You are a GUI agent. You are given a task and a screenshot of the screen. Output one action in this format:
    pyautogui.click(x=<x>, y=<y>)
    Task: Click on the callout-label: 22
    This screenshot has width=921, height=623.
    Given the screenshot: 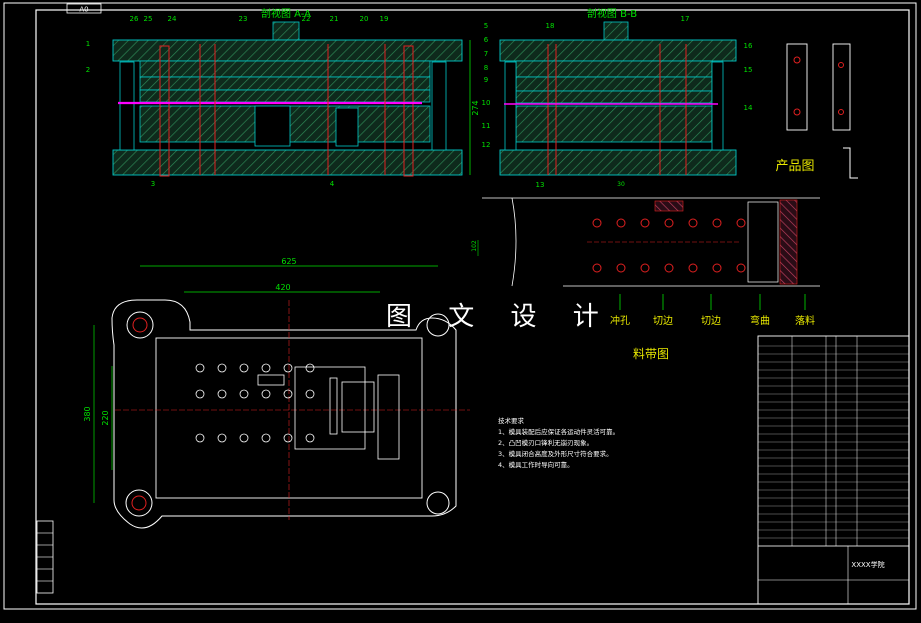 What is the action you would take?
    pyautogui.click(x=306, y=19)
    